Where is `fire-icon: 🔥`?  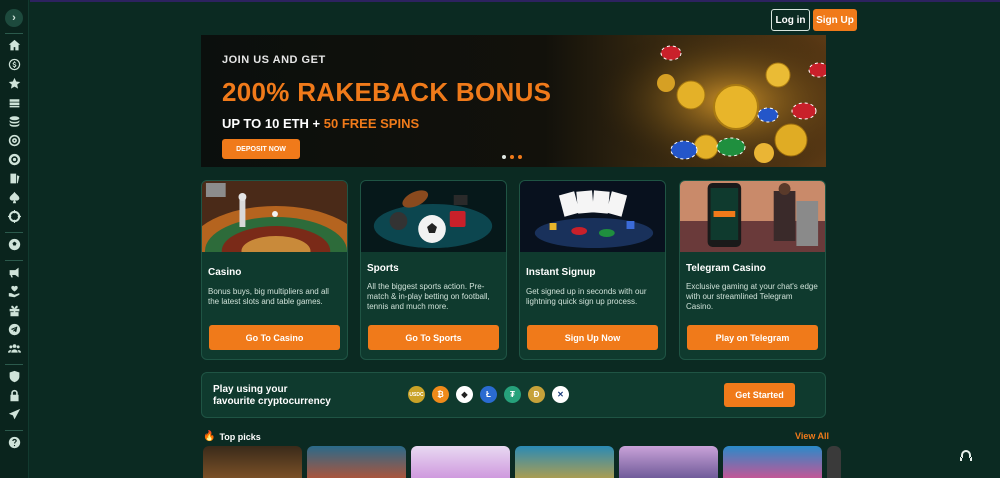
fire-icon: 🔥 is located at coordinates (209, 436).